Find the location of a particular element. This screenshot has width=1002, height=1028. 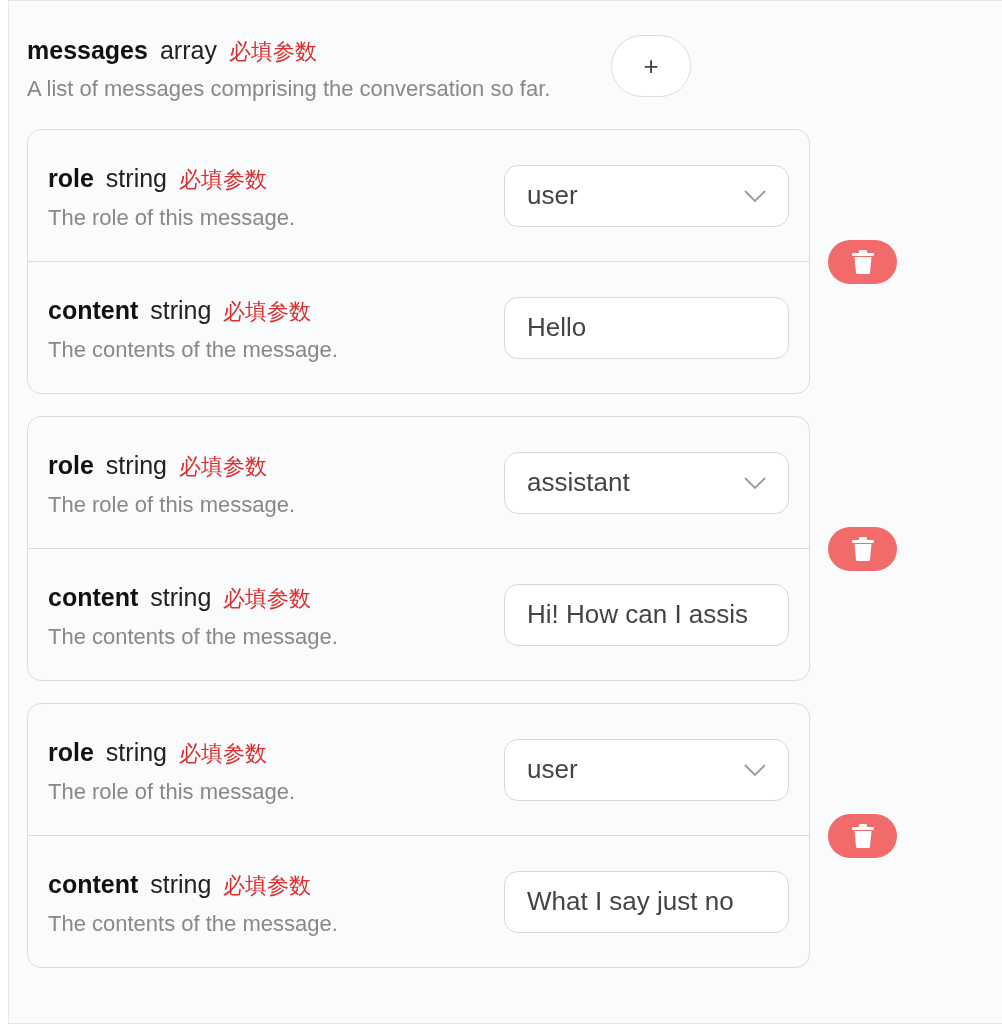

role-select: assistant is located at coordinates (646, 482).